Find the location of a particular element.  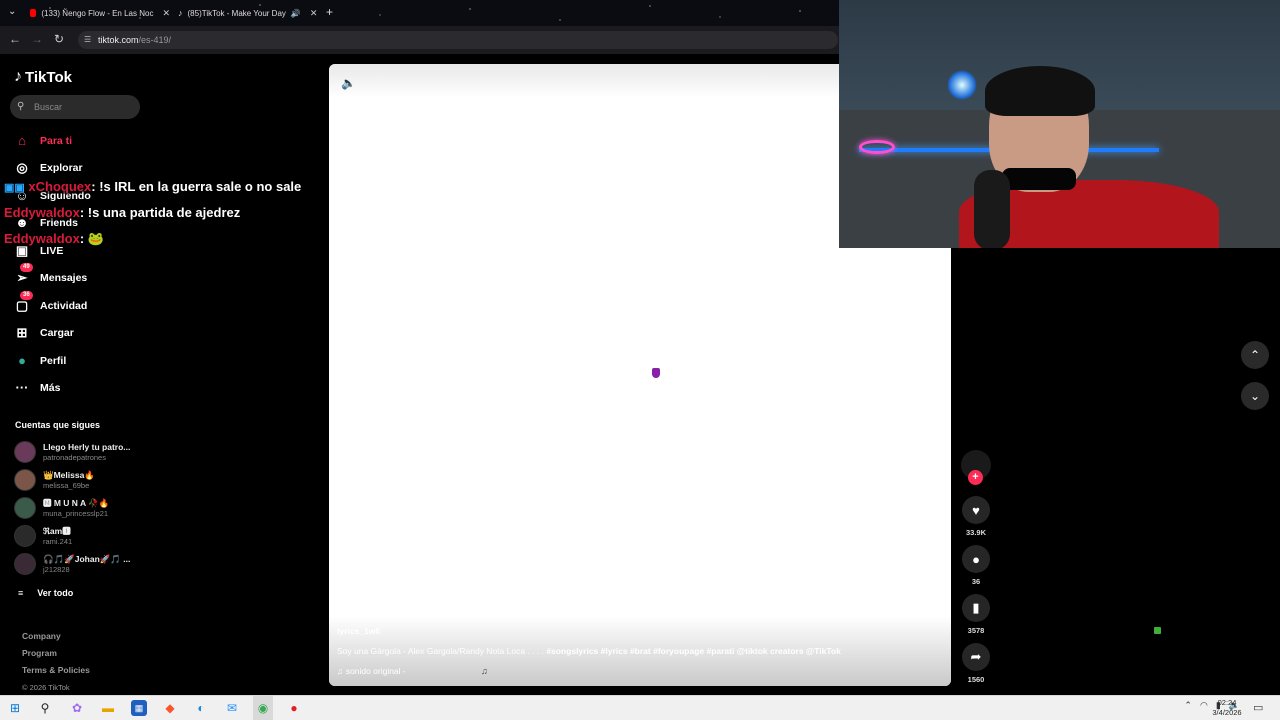

comment-action: ● 36 is located at coordinates (976, 565).